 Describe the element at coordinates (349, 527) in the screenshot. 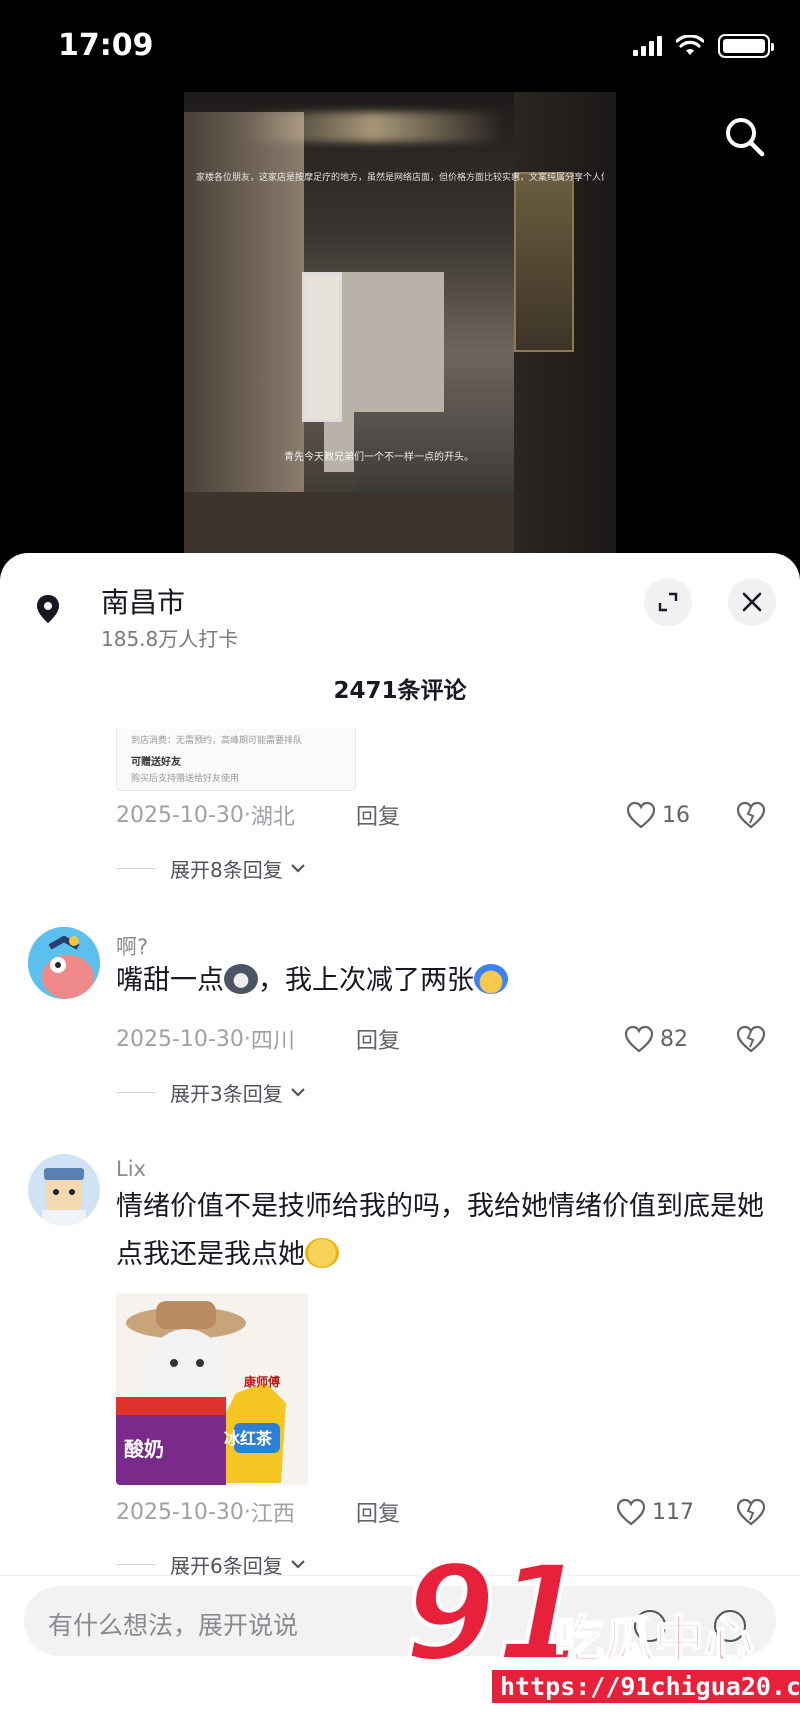

I see `video-scene-floor` at that location.